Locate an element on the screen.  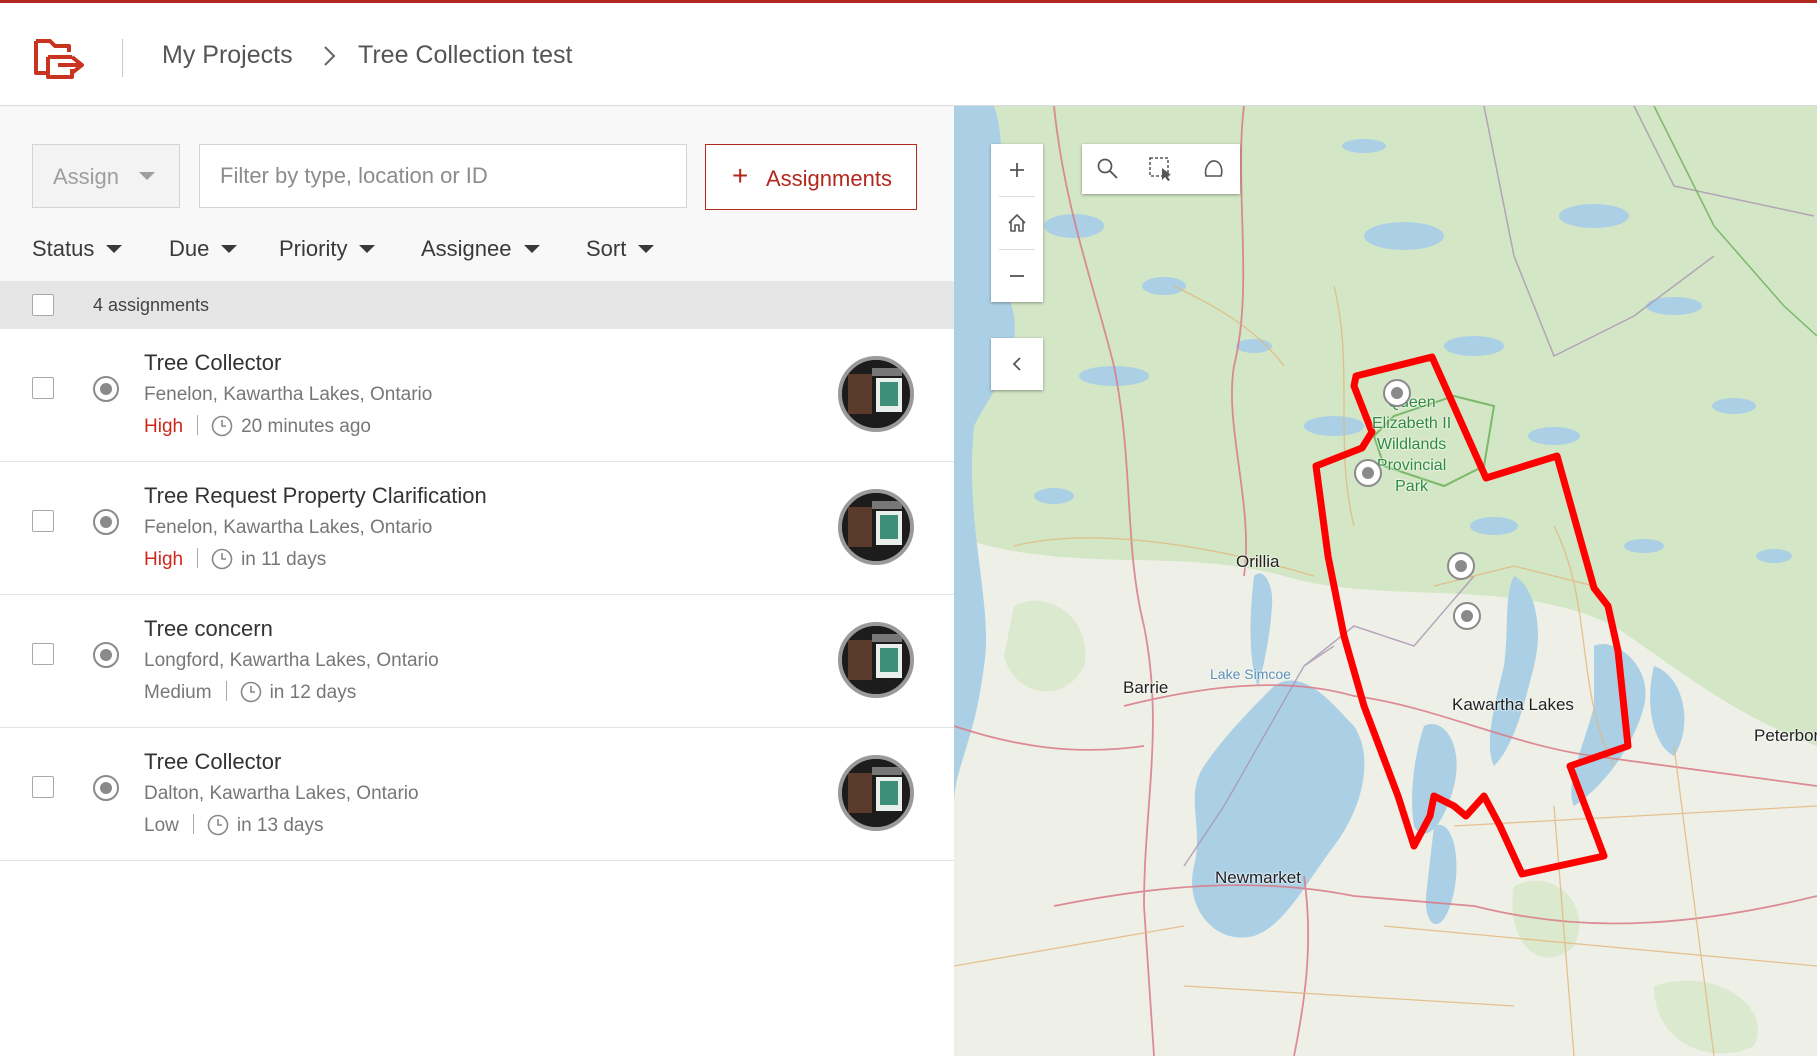
add-assignments-label: Assignments is located at coordinates (829, 178).